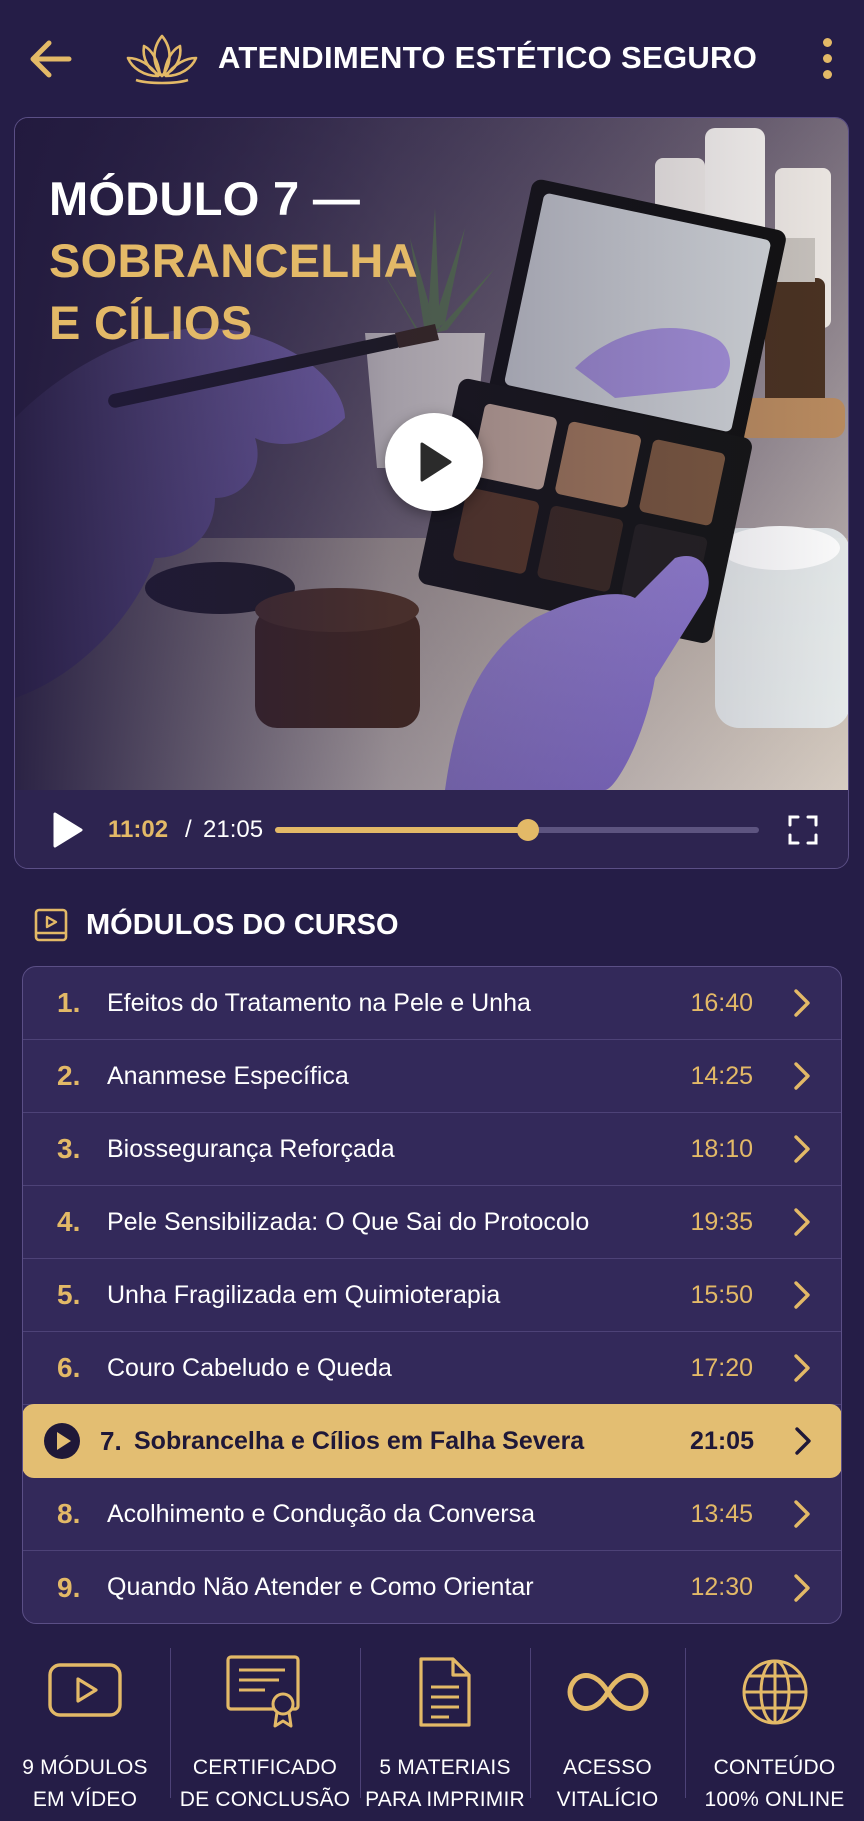 The width and height of the screenshot is (864, 1821). I want to click on module-title: Efeitos do Tratamento na Pele e Unha, so click(319, 1002).